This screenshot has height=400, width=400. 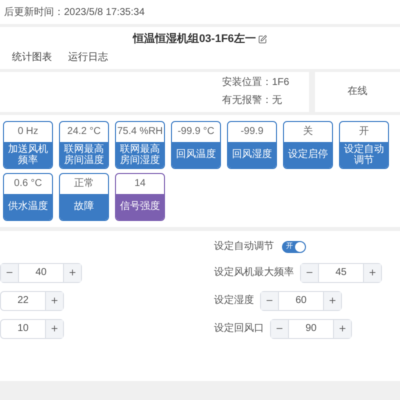 I want to click on metric-label: 设定自动调节, so click(x=364, y=155).